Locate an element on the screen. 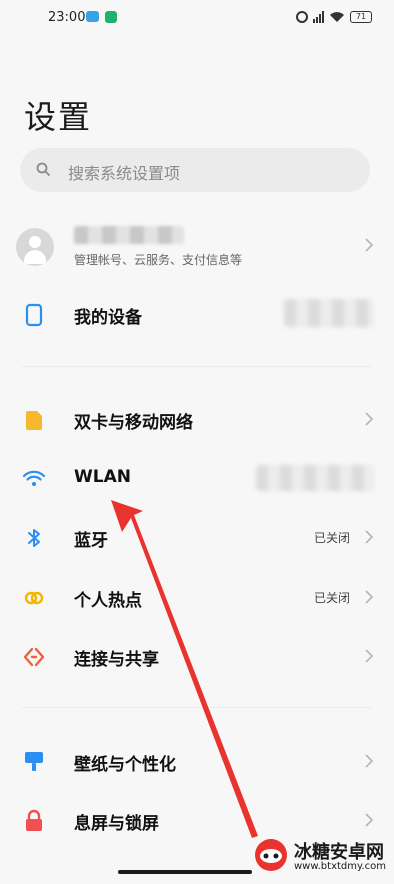 The height and width of the screenshot is (884, 394). account-row: 管理帐号、云服务、支付信息等 is located at coordinates (197, 246).